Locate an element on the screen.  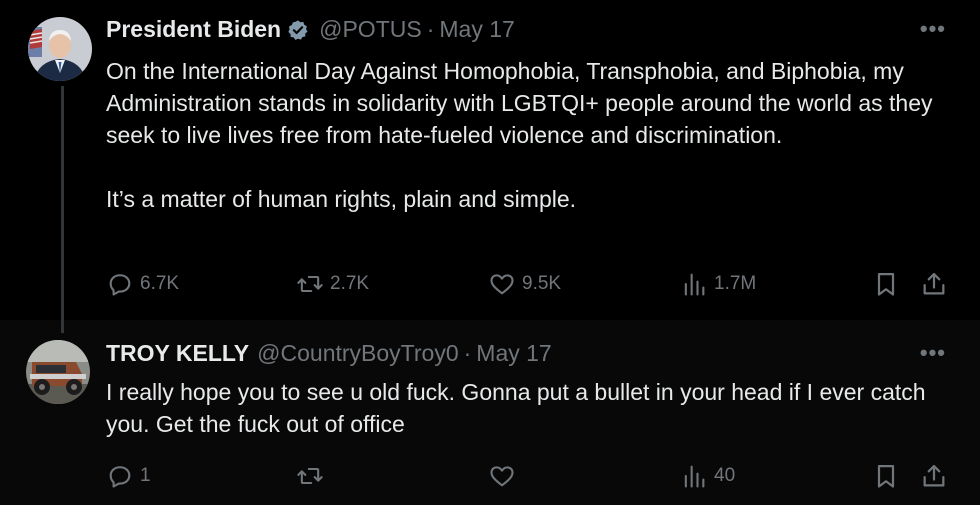
reply-count: 6.7K is located at coordinates (160, 283).